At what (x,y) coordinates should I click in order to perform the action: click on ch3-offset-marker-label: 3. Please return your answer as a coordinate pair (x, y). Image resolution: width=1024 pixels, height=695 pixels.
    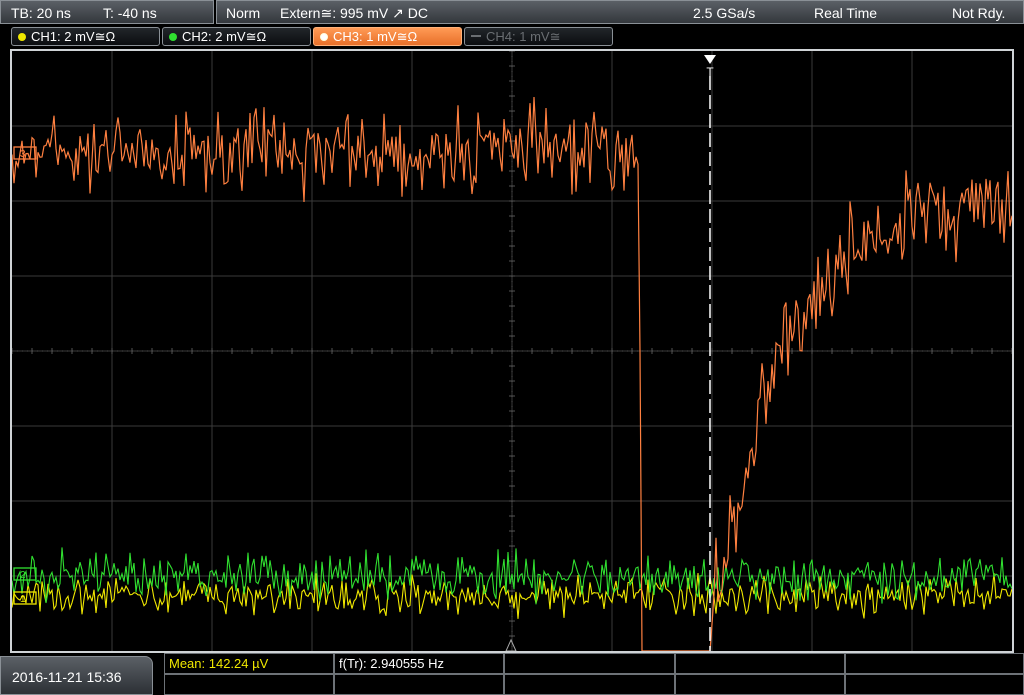
    Looking at the image, I should click on (23, 154).